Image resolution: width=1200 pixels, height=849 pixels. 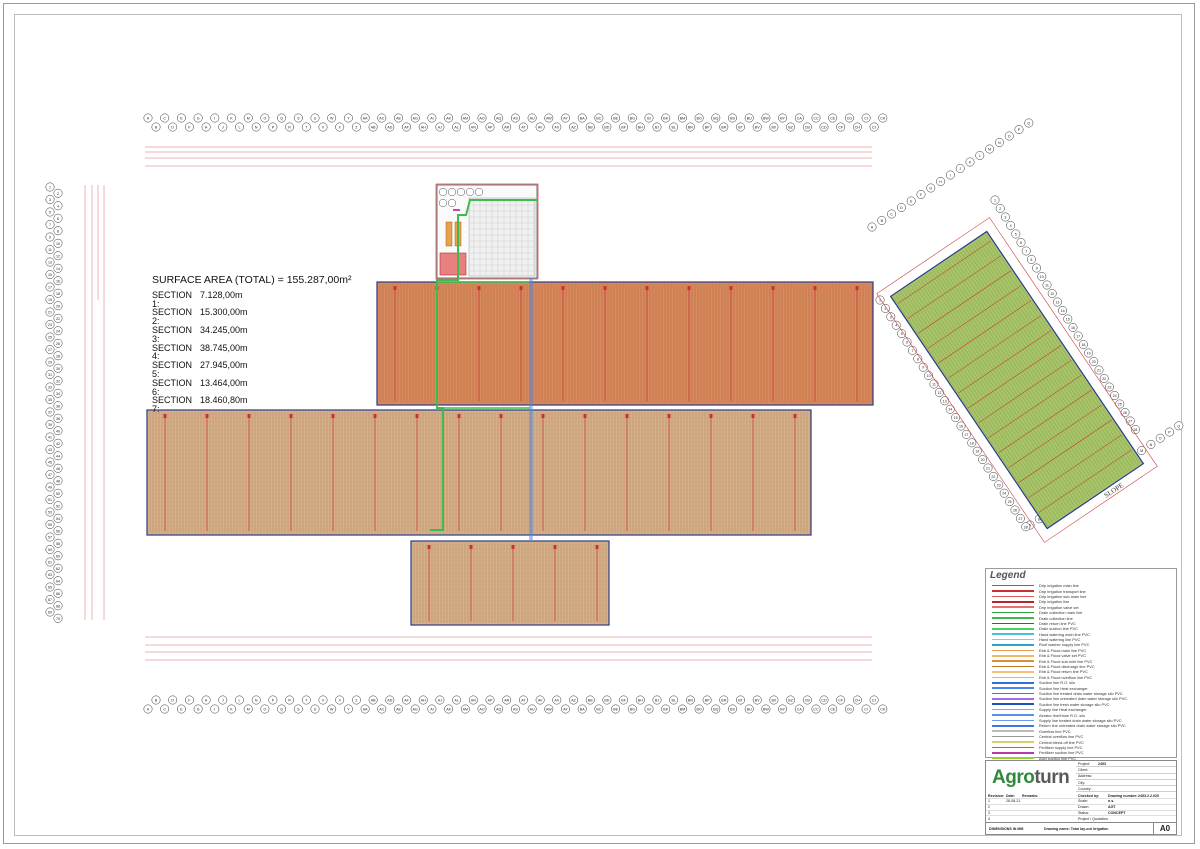 I want to click on grid-bubble: AS, so click(x=515, y=709).